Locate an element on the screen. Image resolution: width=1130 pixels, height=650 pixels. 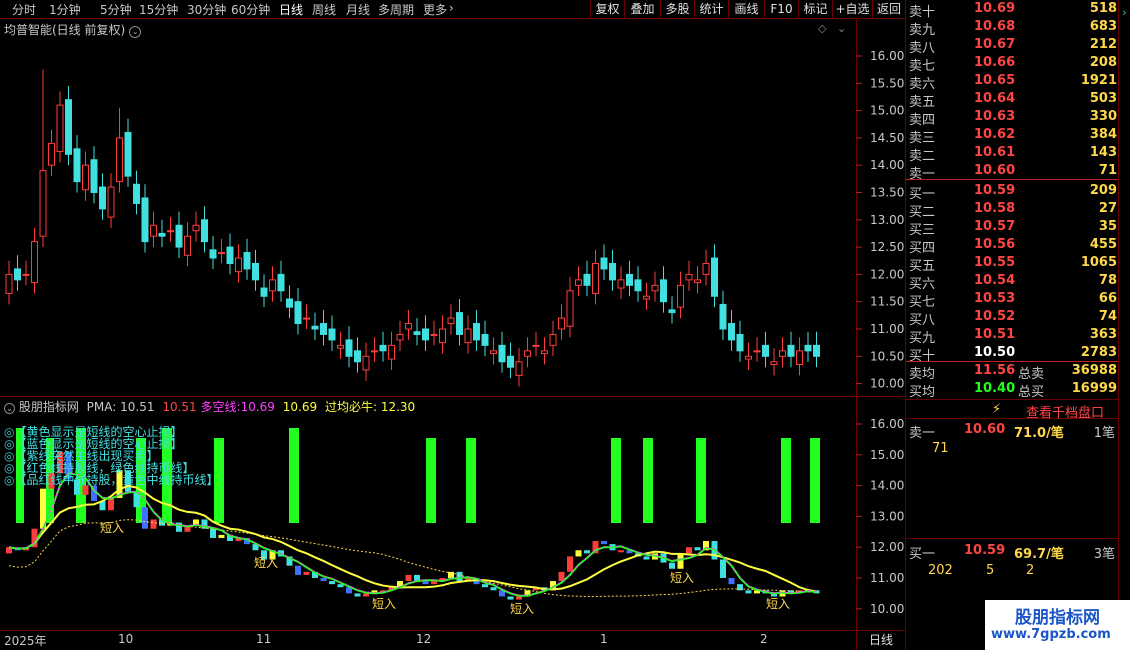
bid-level-row: 买七 10.53 66 is located at coordinates (1012, 300).